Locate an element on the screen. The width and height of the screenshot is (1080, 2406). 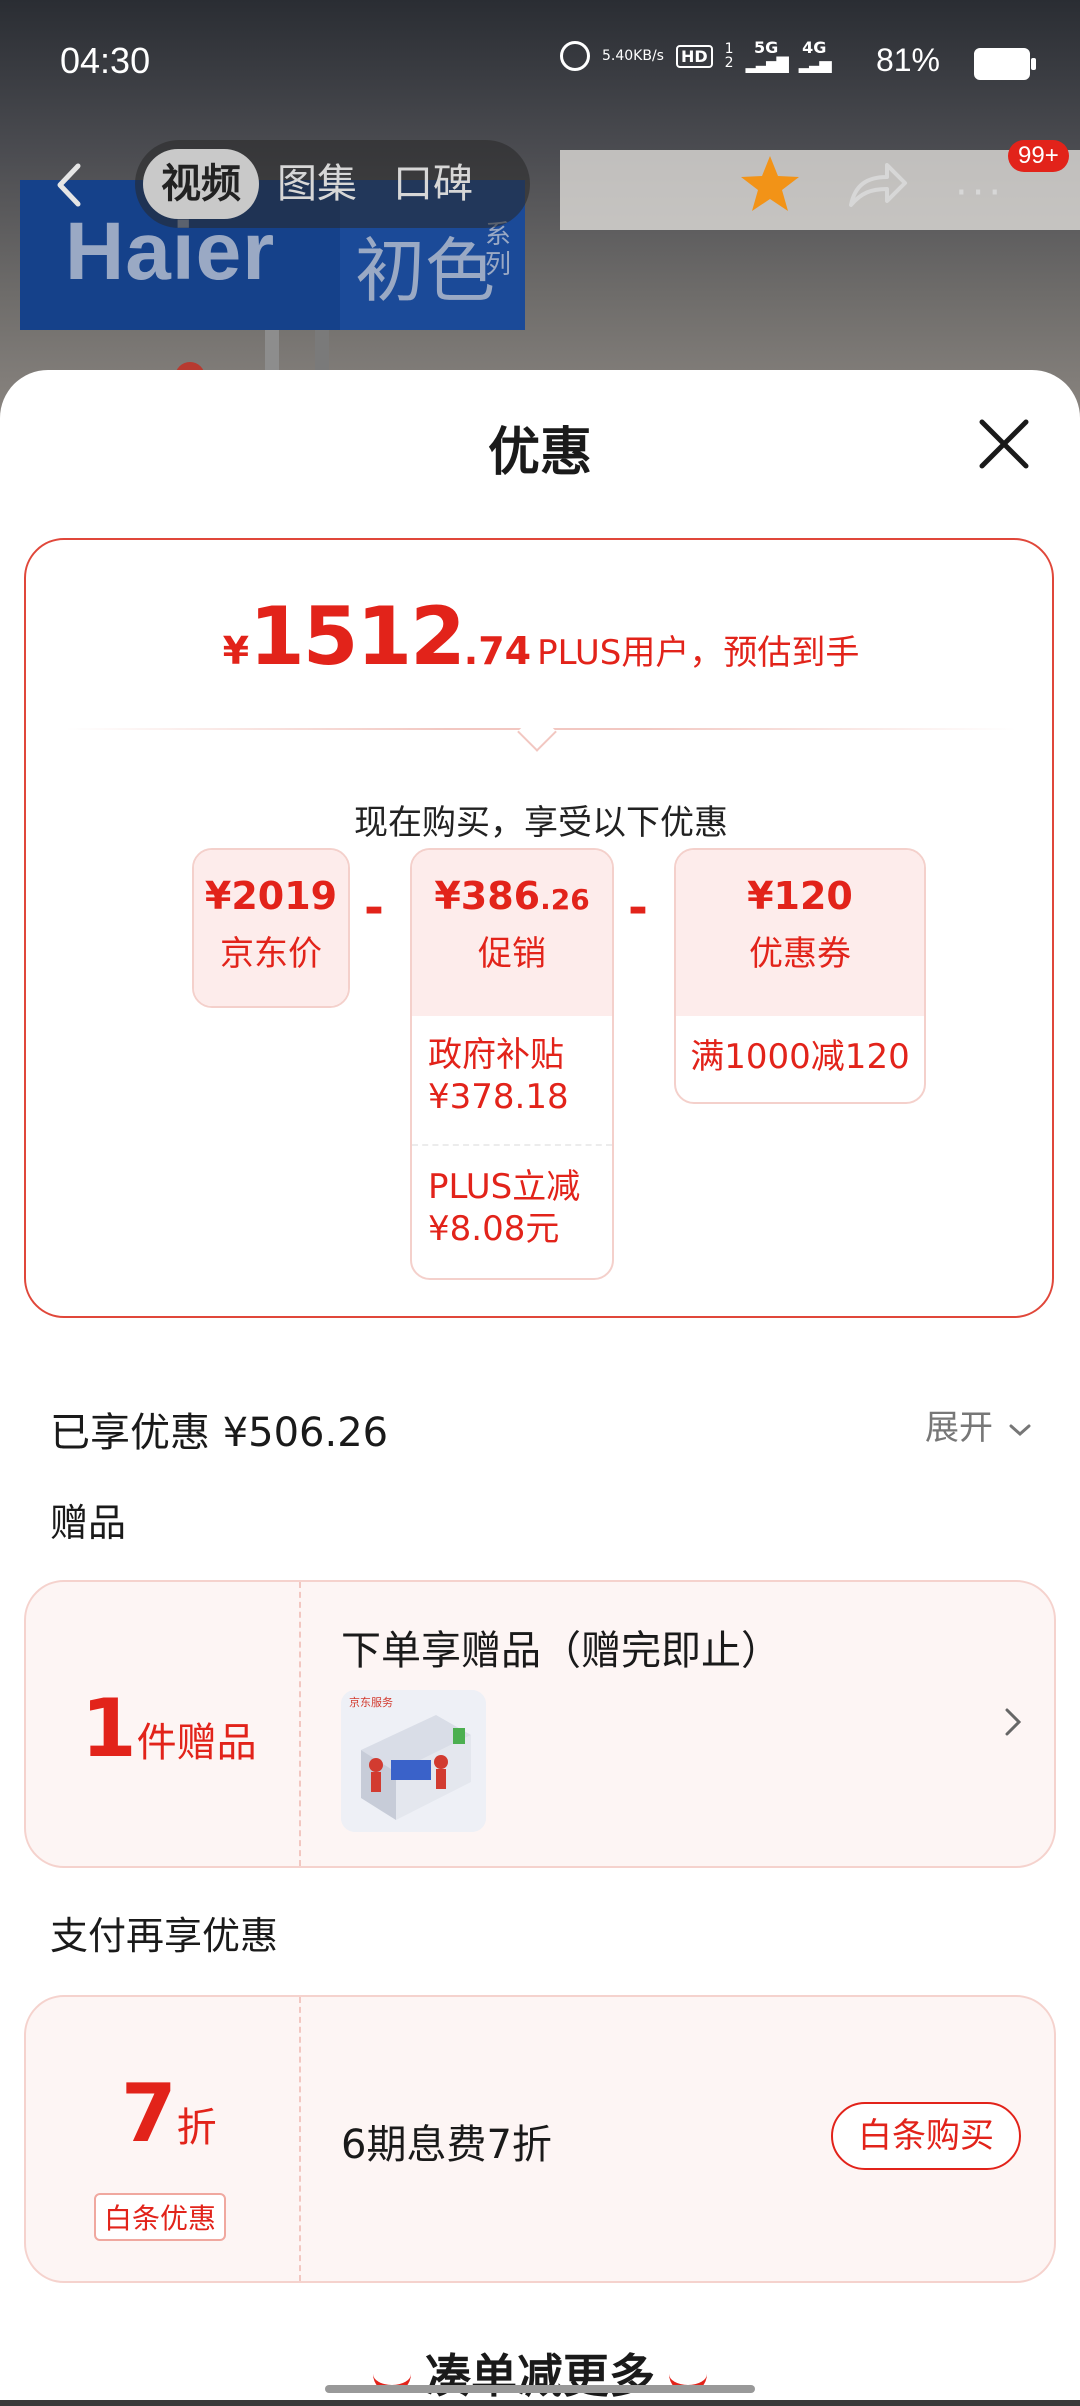
sheet-title: 优惠 is located at coordinates (539, 453).